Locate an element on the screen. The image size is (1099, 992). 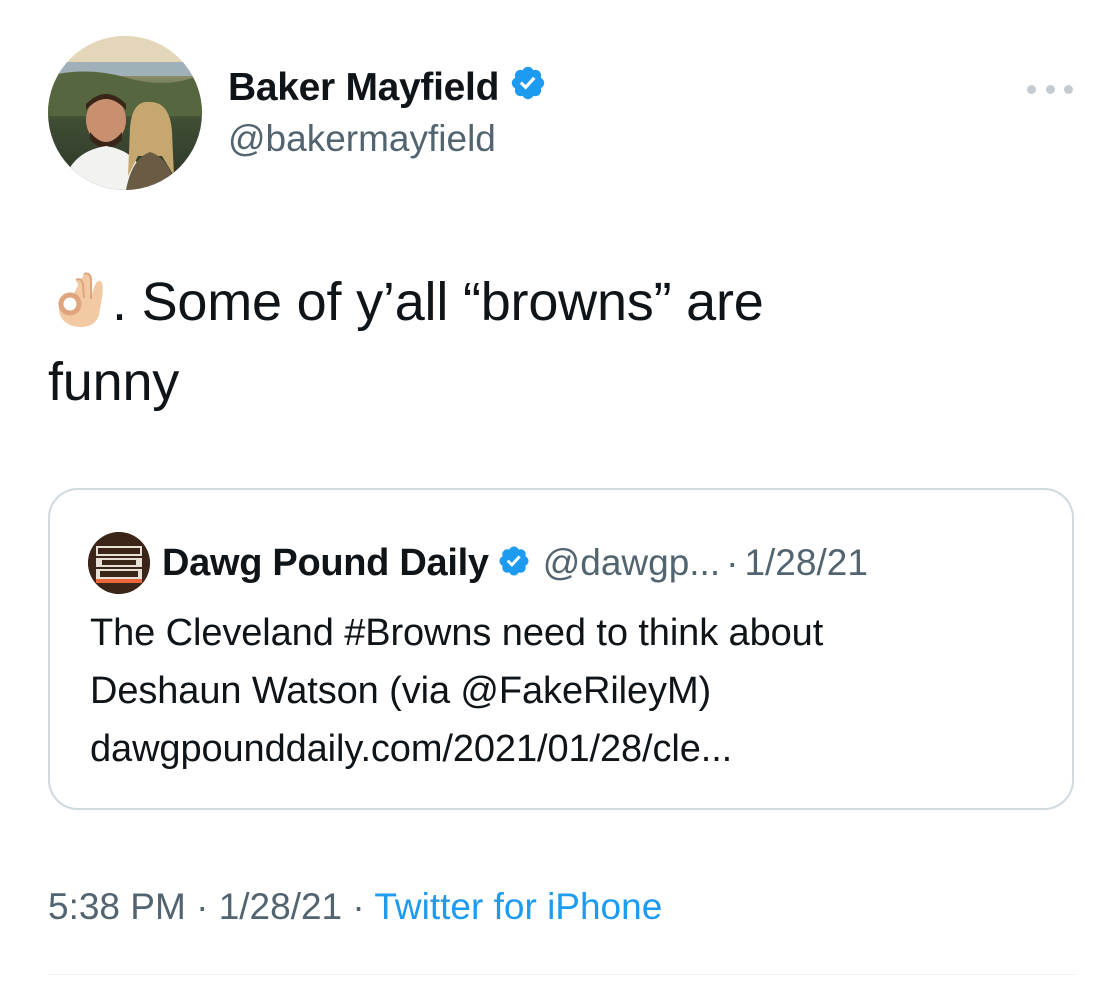
tweet-text-line1: . Some of y’all “browns” are is located at coordinates (438, 302).